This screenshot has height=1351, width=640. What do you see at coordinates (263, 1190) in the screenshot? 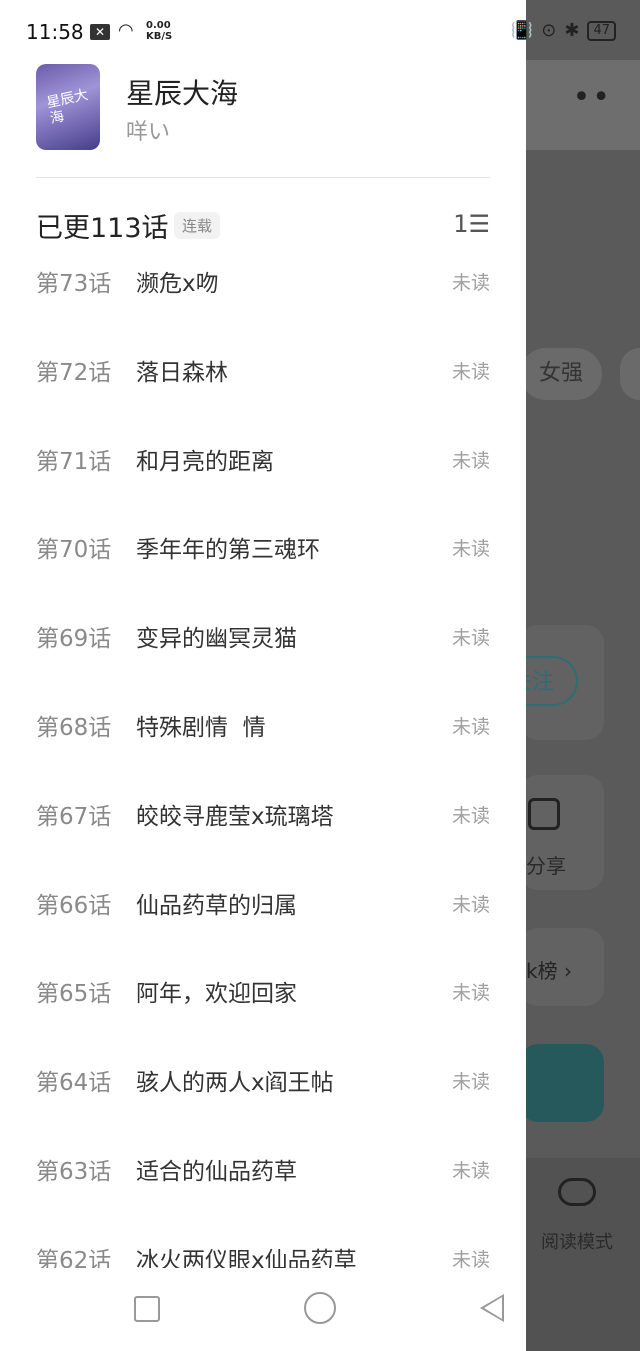
I see `chapter-row: 第63话 适合的仙品药草 未读` at bounding box center [263, 1190].